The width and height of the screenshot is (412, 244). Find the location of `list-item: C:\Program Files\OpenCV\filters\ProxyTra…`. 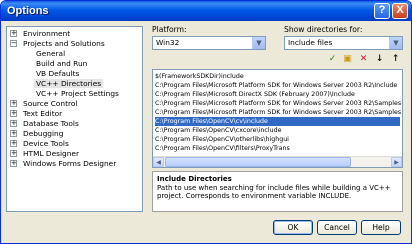

list-item: C:\Program Files\OpenCV\filters\ProxyTra… is located at coordinates (222, 148).